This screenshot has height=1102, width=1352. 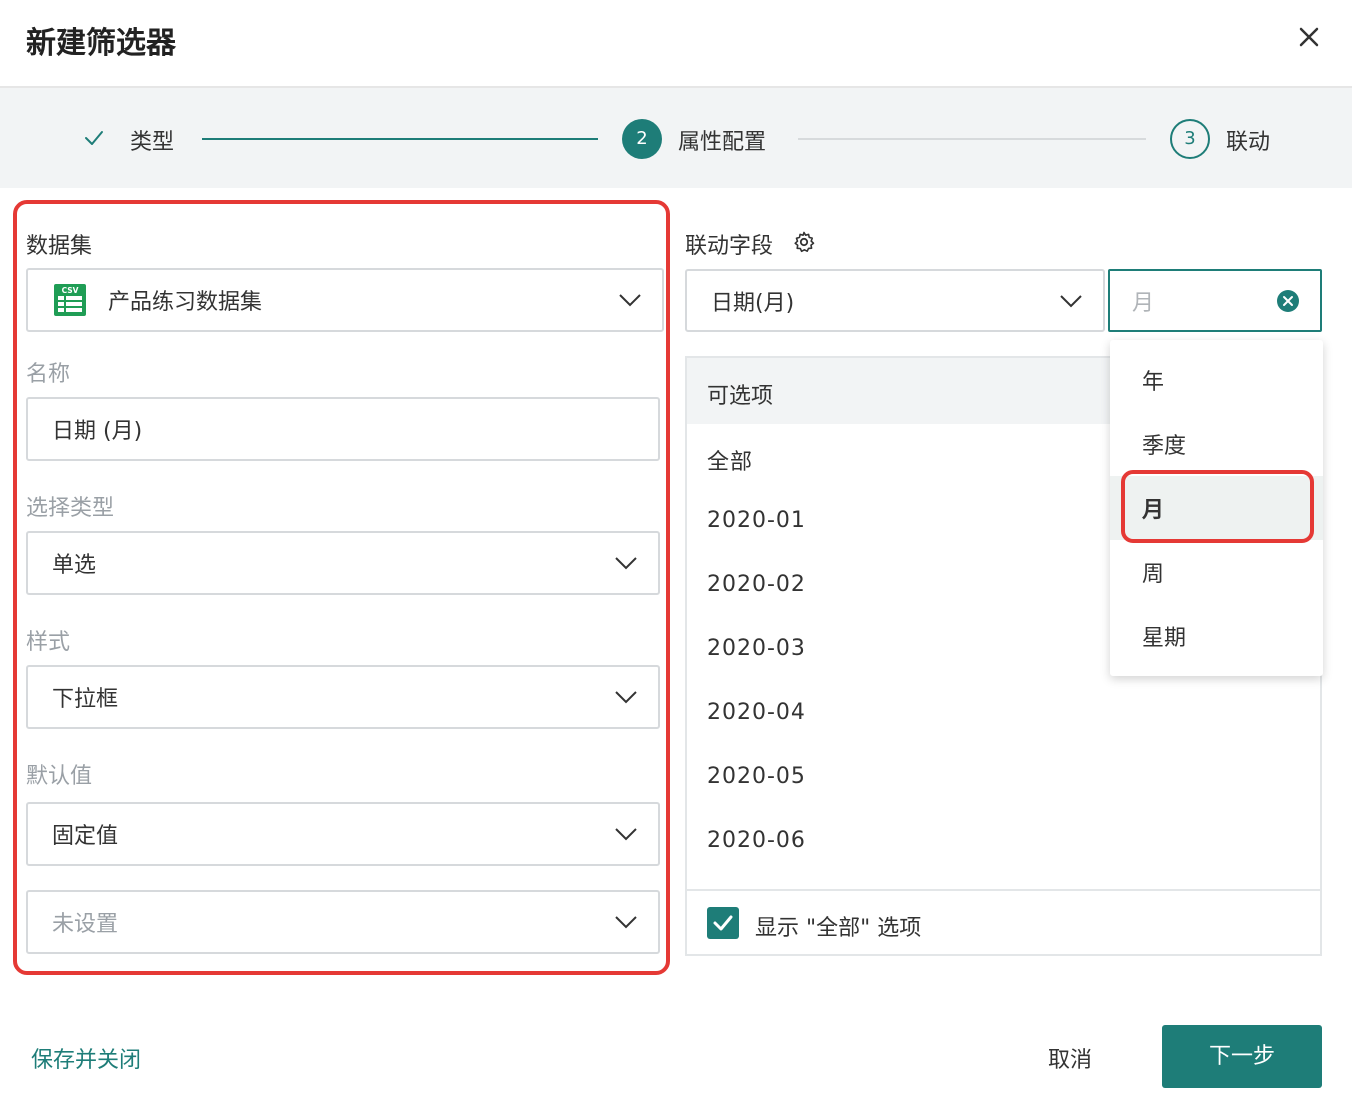 I want to click on menu-item-week: 周, so click(x=1216, y=572).